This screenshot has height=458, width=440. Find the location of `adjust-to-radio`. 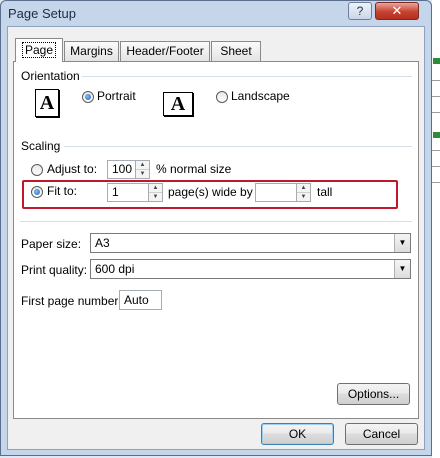

adjust-to-radio is located at coordinates (37, 170).